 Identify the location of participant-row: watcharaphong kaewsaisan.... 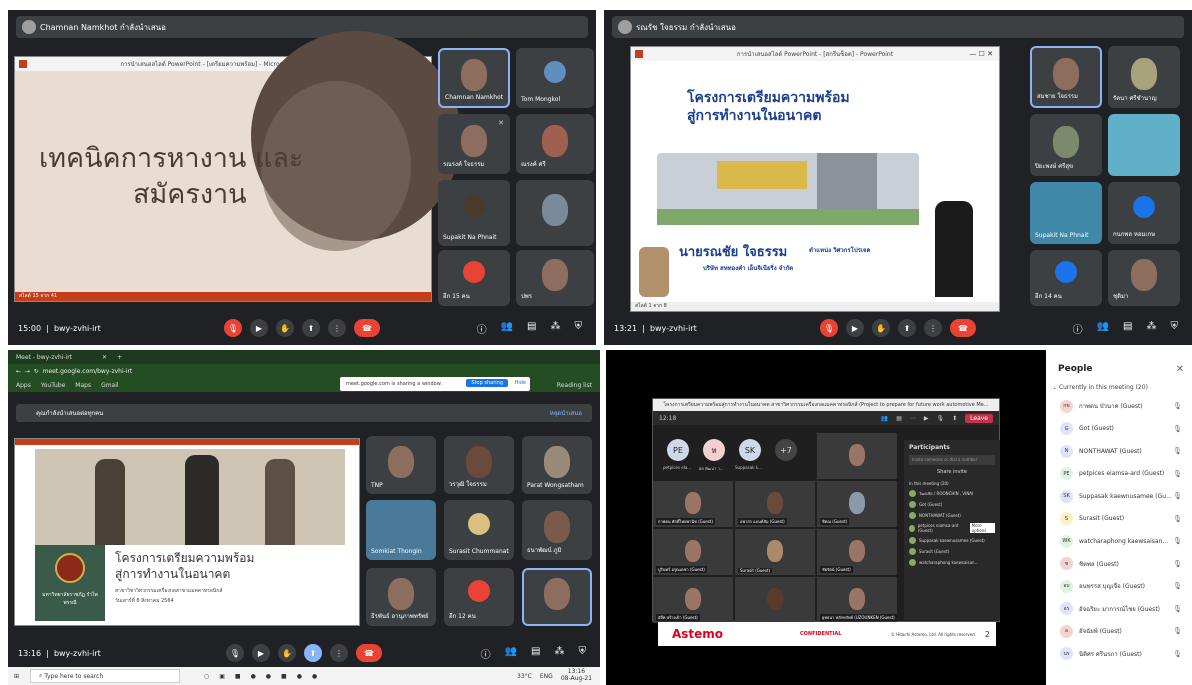
(952, 562).